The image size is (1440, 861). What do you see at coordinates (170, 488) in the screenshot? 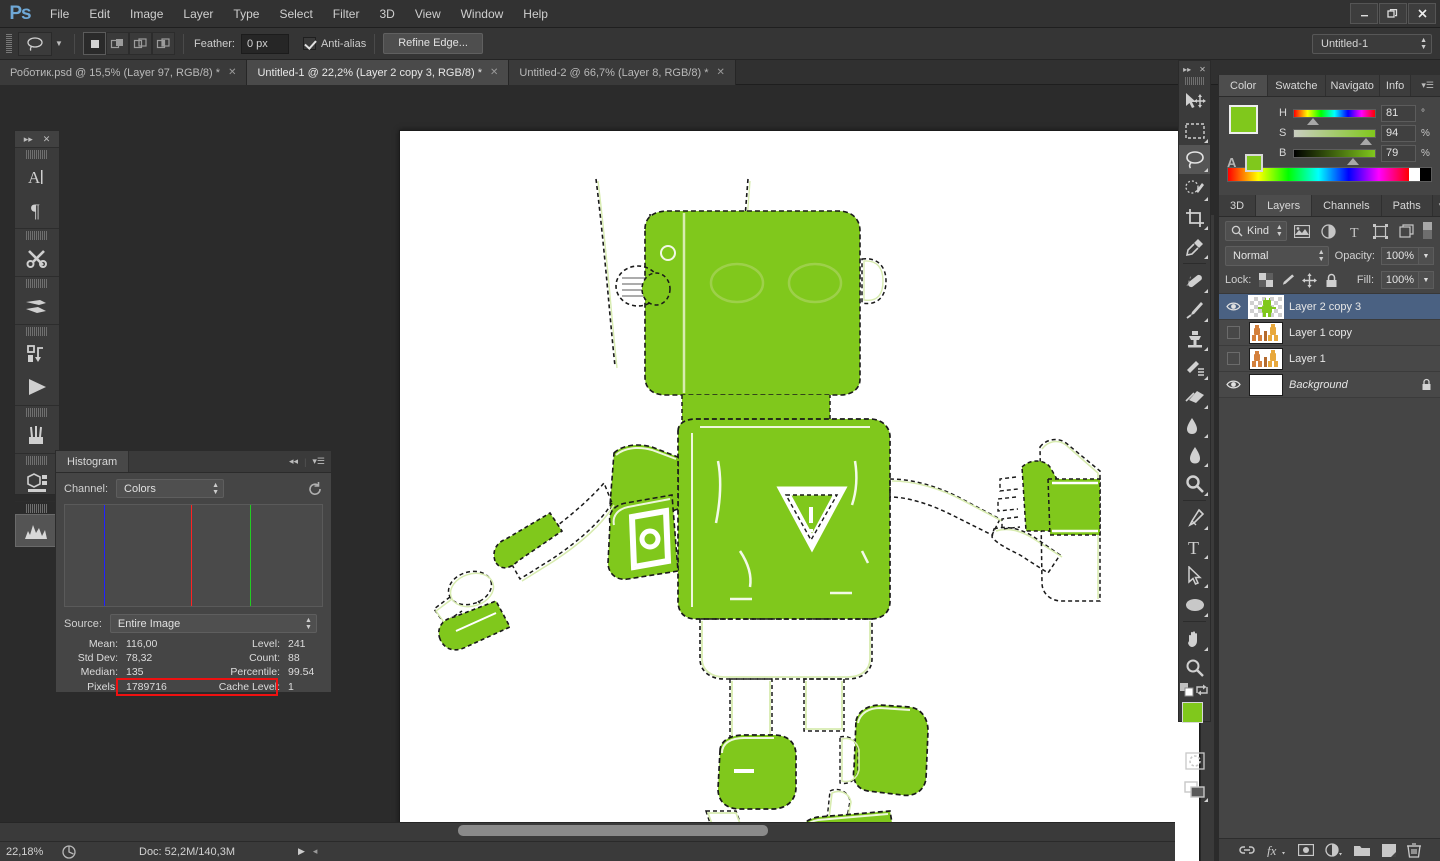
I see `channel-select: Colors ▲ ▼` at bounding box center [170, 488].